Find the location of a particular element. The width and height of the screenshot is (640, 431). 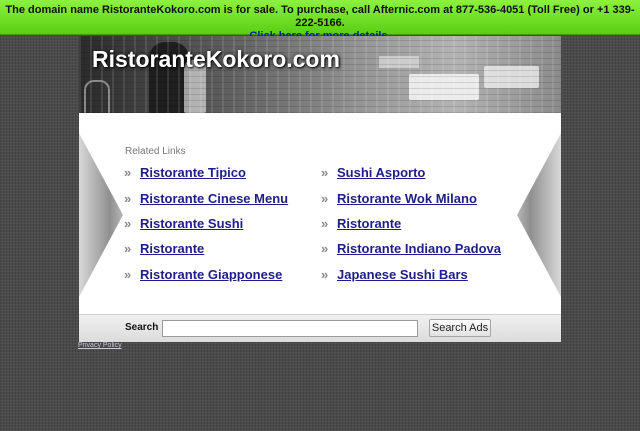

related-link: Ristorante Sushi is located at coordinates (191, 223).